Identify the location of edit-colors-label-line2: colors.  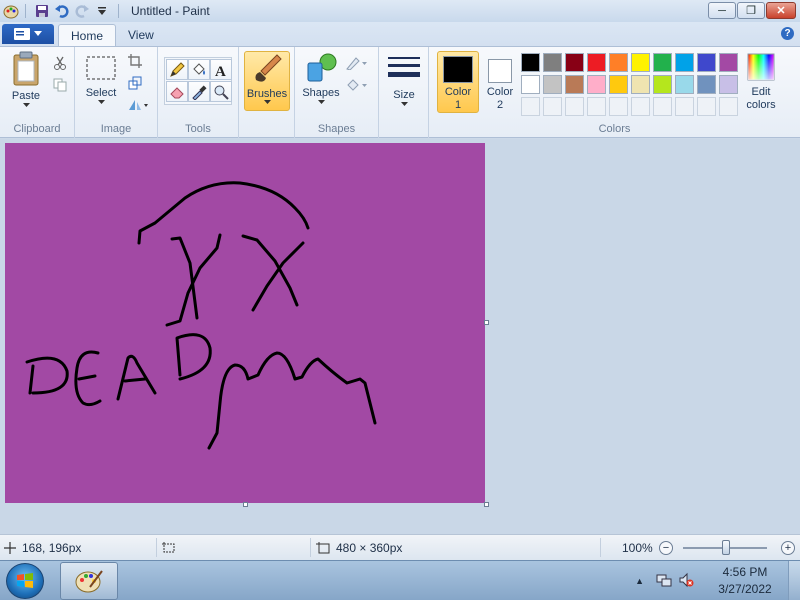
(761, 105).